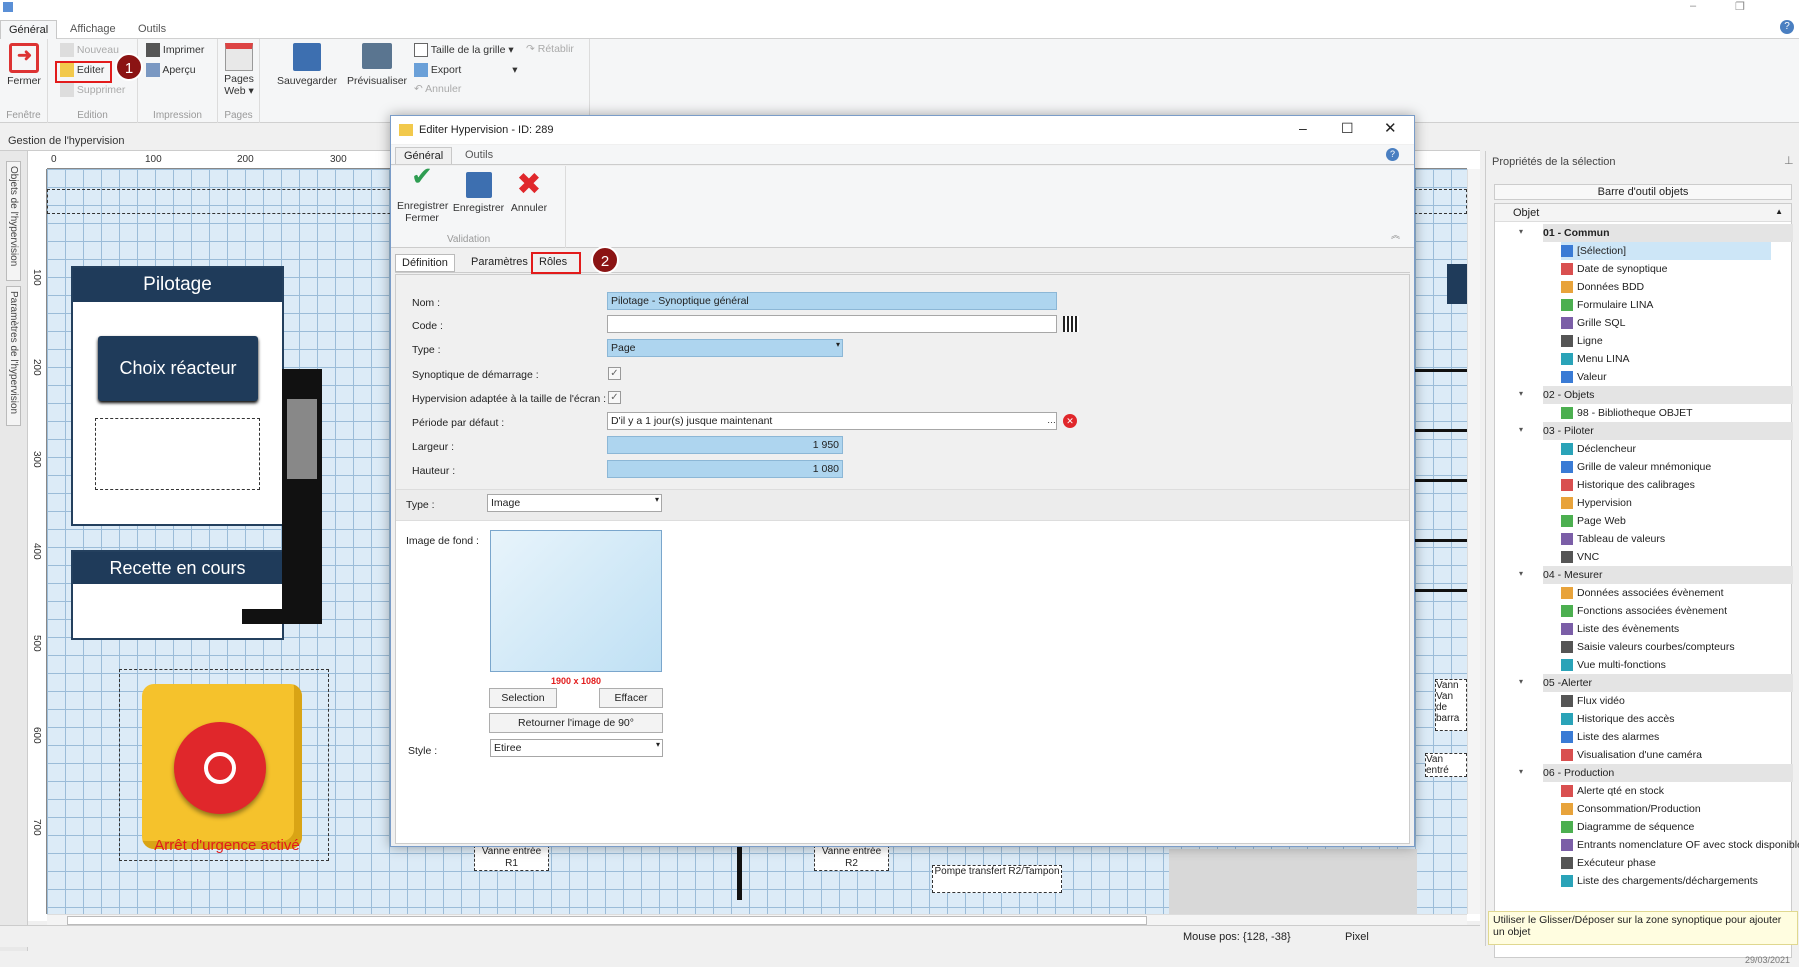 The height and width of the screenshot is (967, 1799). I want to click on tree-group: 01 - Commun, so click(1668, 233).